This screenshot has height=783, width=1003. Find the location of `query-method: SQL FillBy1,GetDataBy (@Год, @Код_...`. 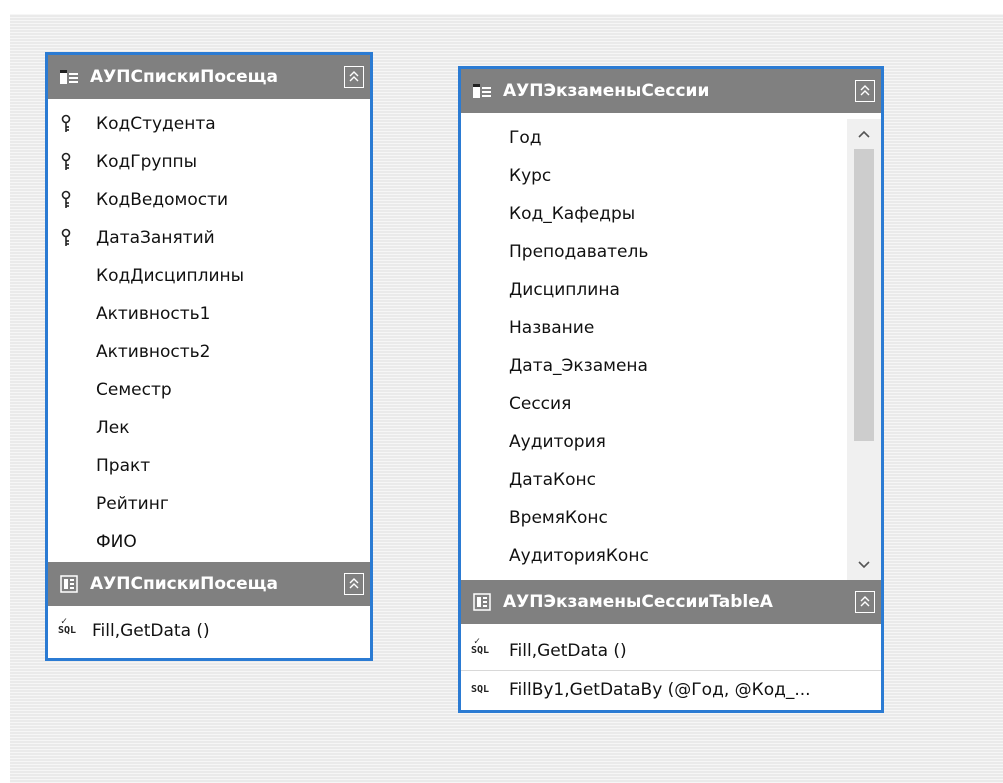

query-method: SQL FillBy1,GetDataBy (@Год, @Код_... is located at coordinates (671, 690).